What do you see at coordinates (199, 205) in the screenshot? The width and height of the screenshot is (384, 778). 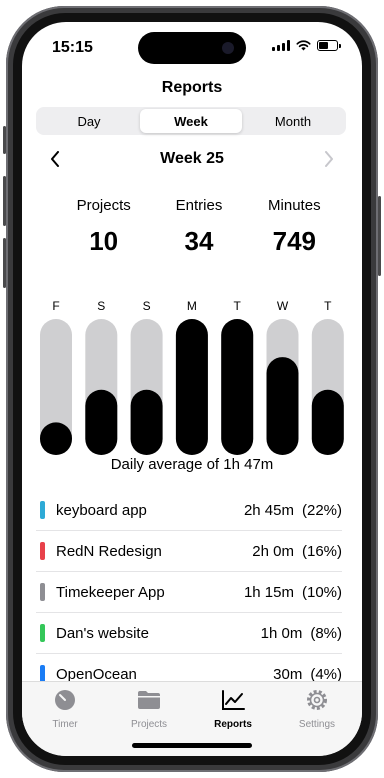 I see `stat-label: Entries` at bounding box center [199, 205].